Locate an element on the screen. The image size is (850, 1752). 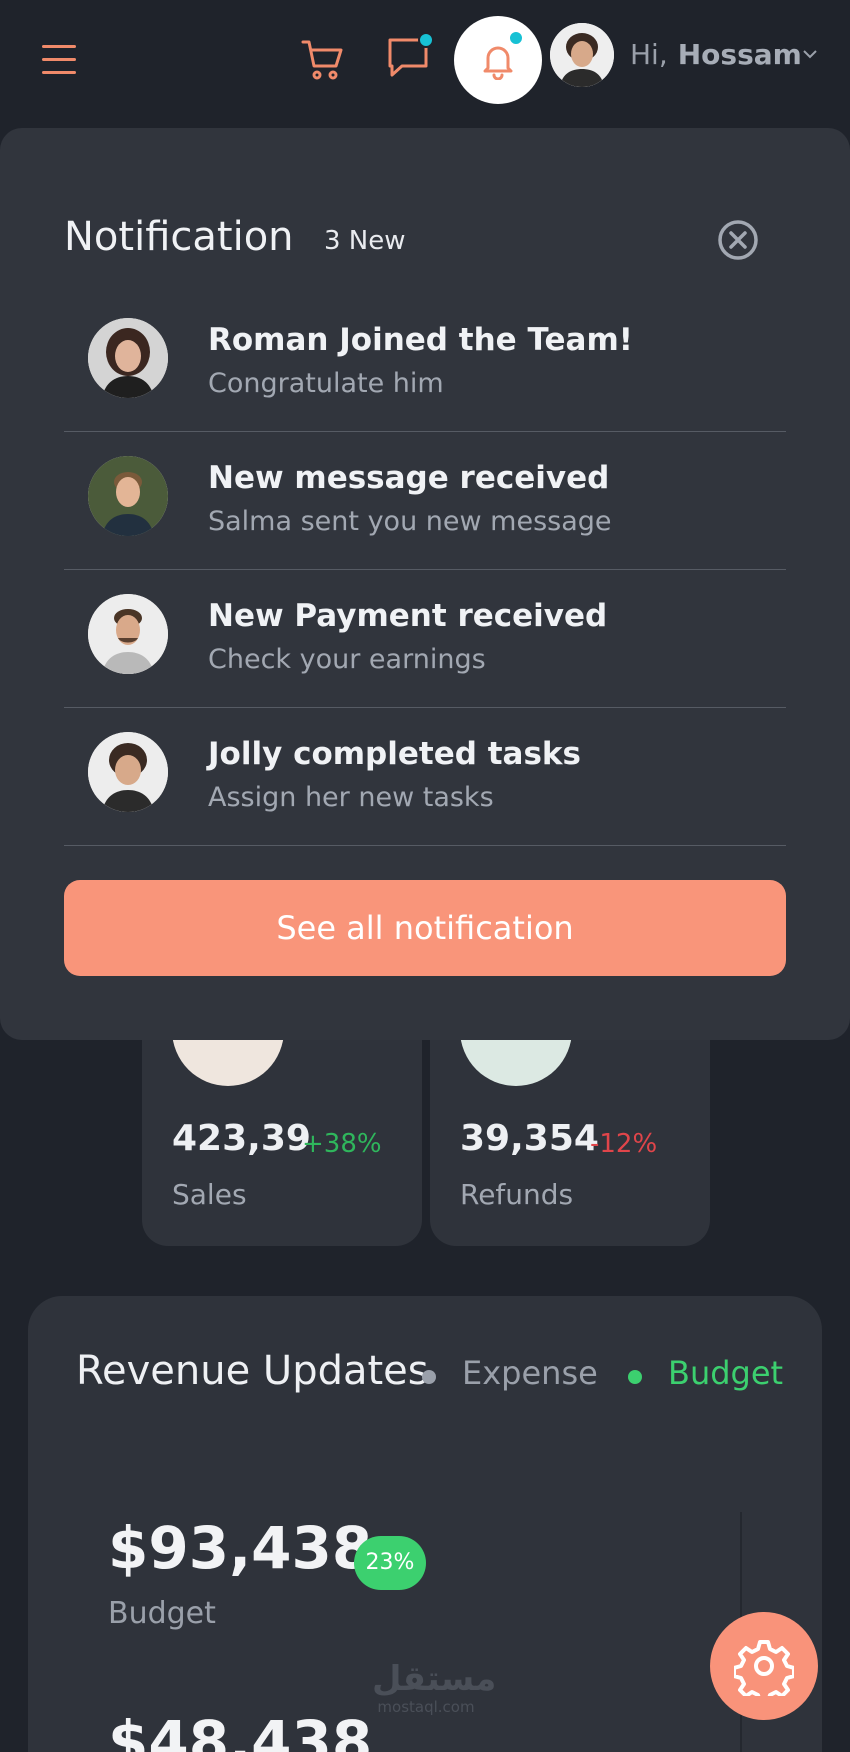
legend-expense: Expense is located at coordinates (510, 1373).